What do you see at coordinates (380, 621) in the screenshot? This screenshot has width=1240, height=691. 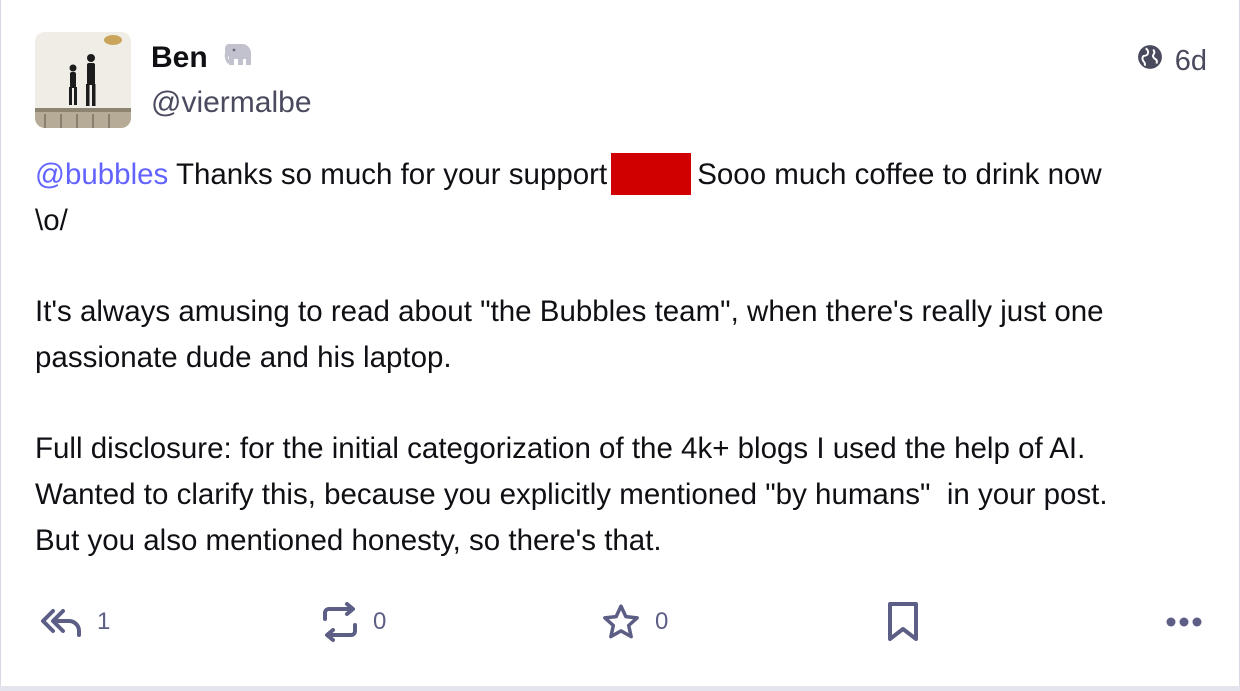 I see `boost-count: 0` at bounding box center [380, 621].